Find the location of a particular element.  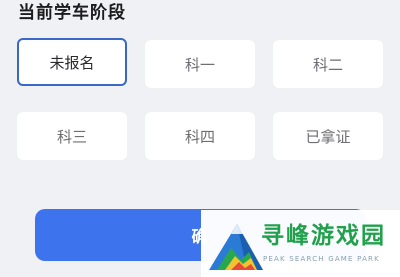

mountain-peak-logo-icon is located at coordinates (236, 247).